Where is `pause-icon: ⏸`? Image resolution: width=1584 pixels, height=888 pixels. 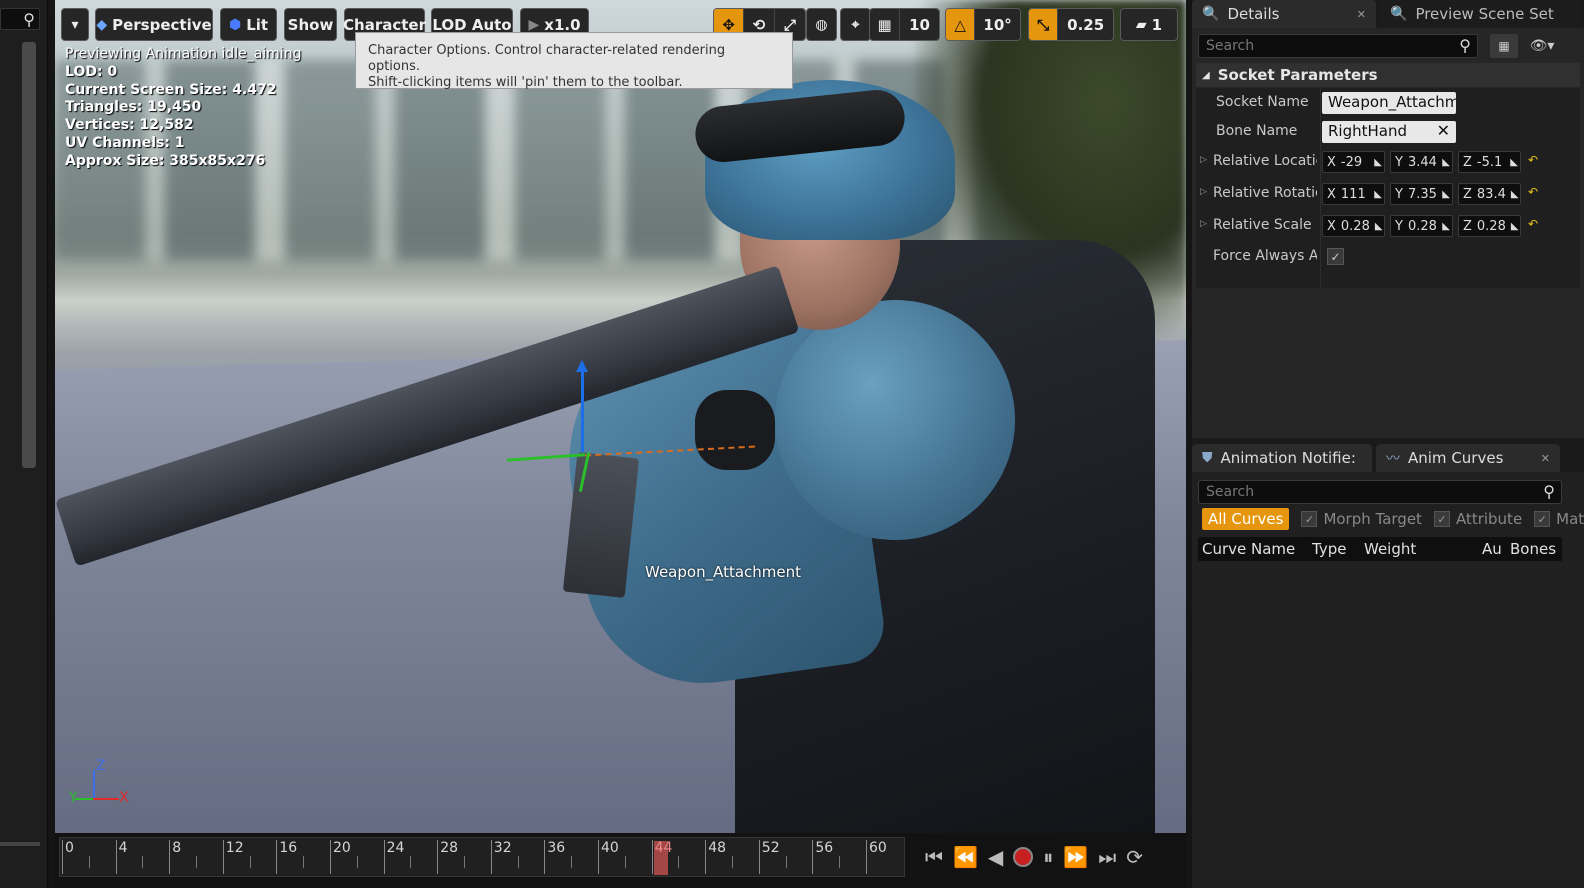 pause-icon: ⏸ is located at coordinates (1048, 857).